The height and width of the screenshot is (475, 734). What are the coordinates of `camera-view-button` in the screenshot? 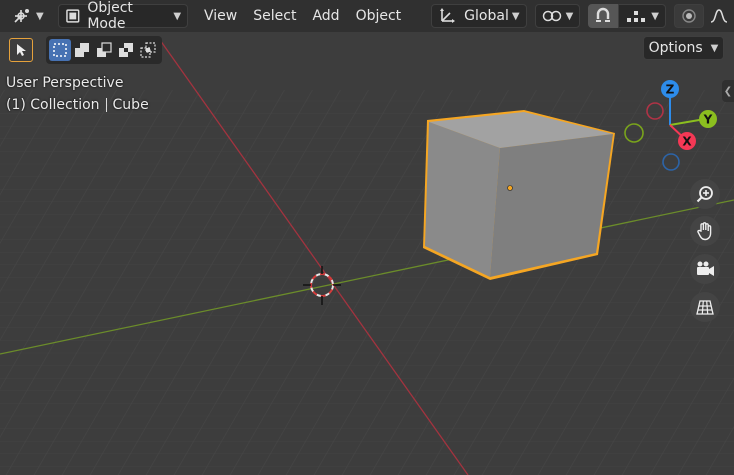 It's located at (705, 269).